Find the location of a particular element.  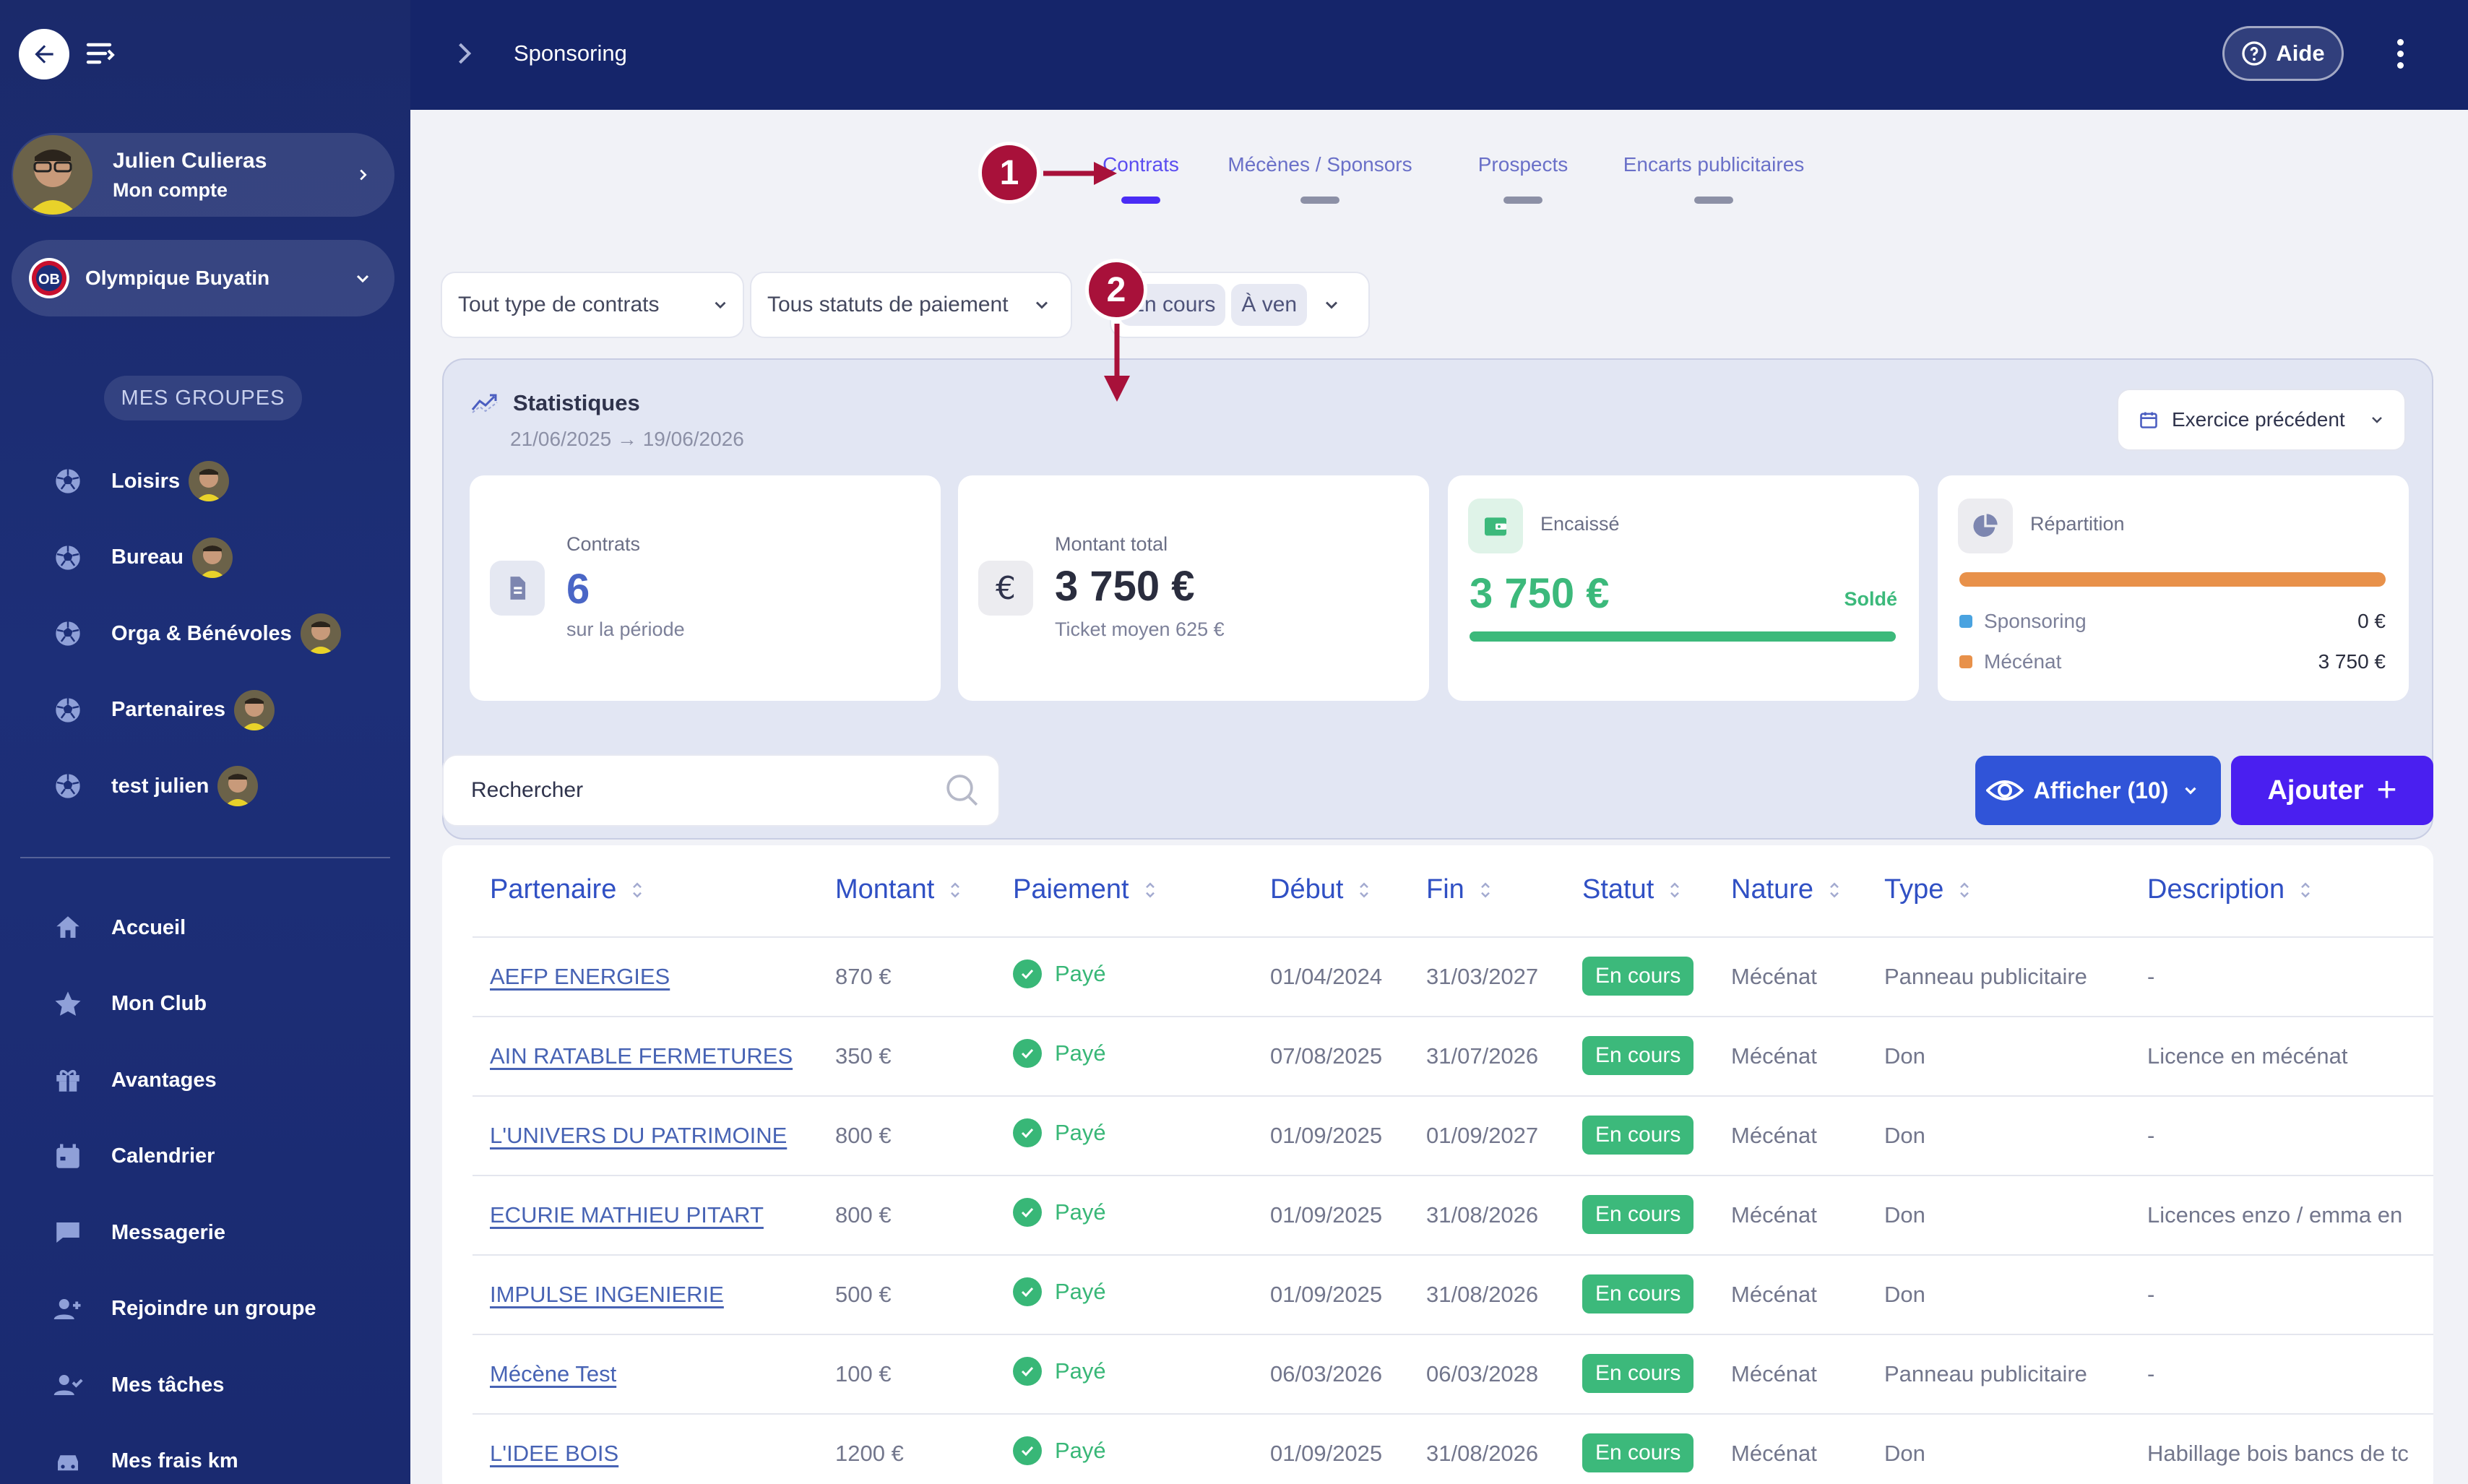

more-options-button is located at coordinates (2400, 53).